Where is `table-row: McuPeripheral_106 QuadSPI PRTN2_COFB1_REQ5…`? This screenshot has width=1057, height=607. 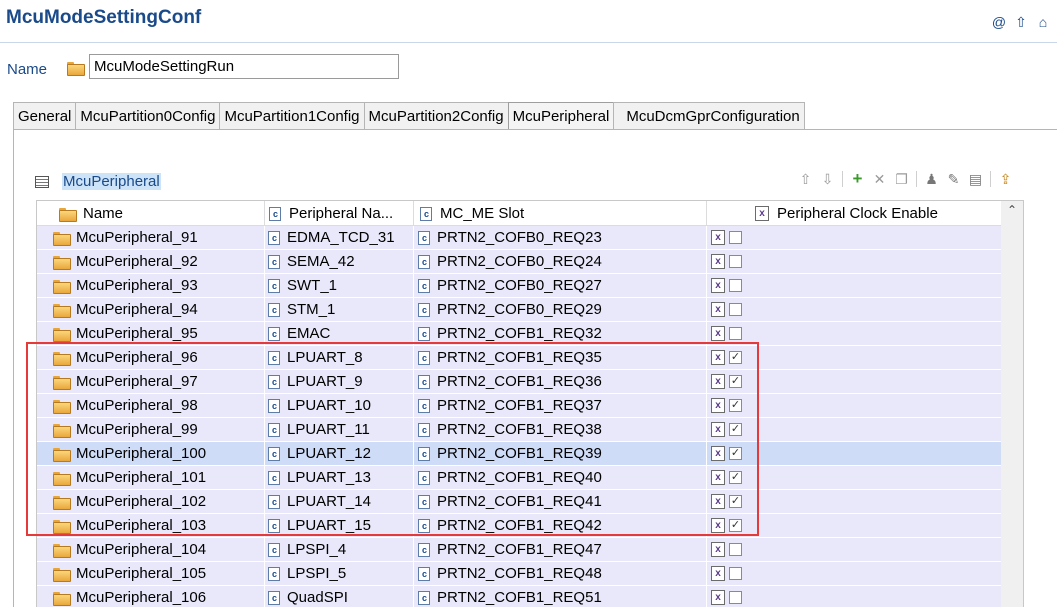
table-row: McuPeripheral_106 QuadSPI PRTN2_COFB1_REQ5… is located at coordinates (520, 596).